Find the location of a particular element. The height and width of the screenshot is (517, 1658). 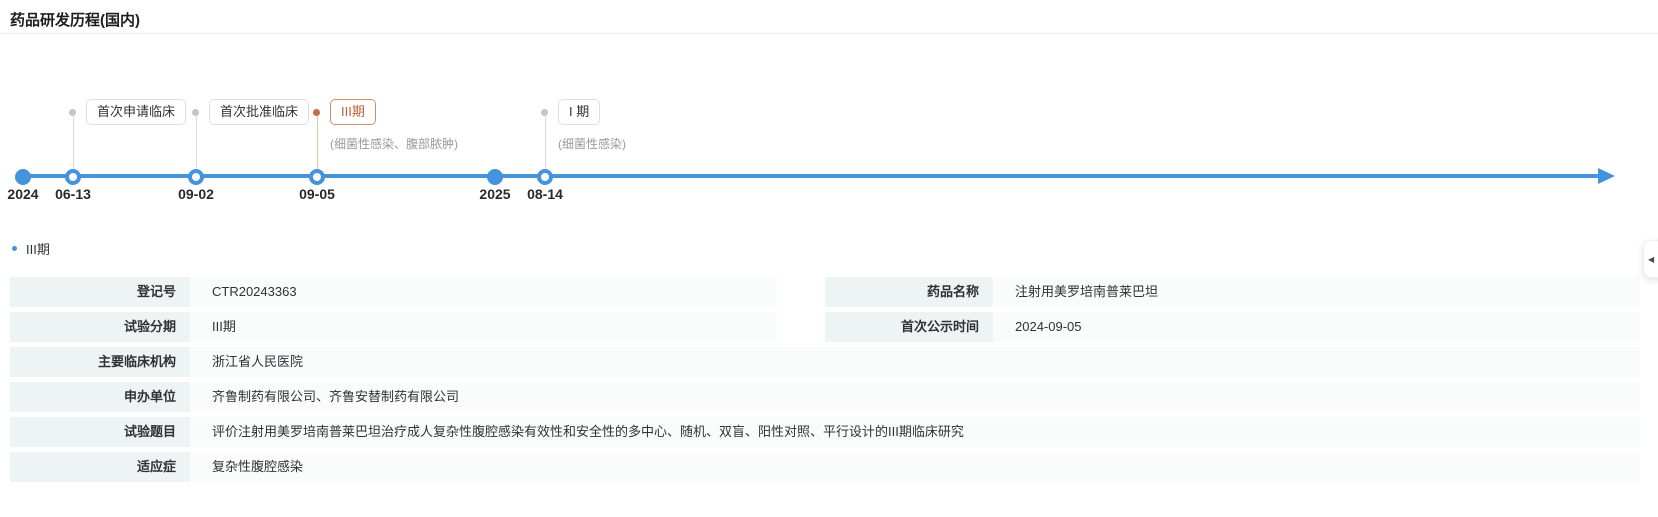

phase-section-label: III期 is located at coordinates (38, 249).